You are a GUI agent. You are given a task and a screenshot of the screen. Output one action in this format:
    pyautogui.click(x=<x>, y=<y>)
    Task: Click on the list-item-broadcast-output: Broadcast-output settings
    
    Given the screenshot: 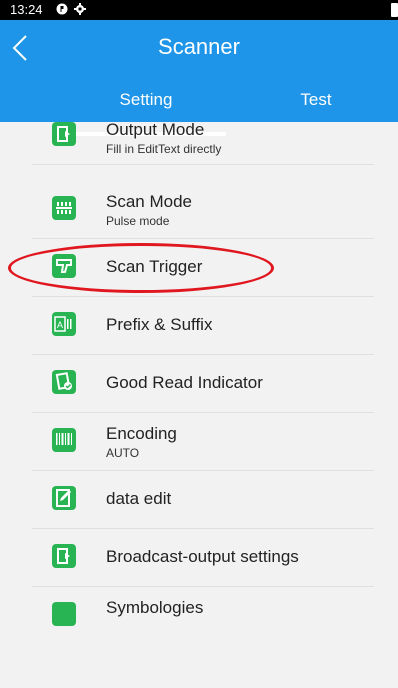 What is the action you would take?
    pyautogui.click(x=203, y=557)
    